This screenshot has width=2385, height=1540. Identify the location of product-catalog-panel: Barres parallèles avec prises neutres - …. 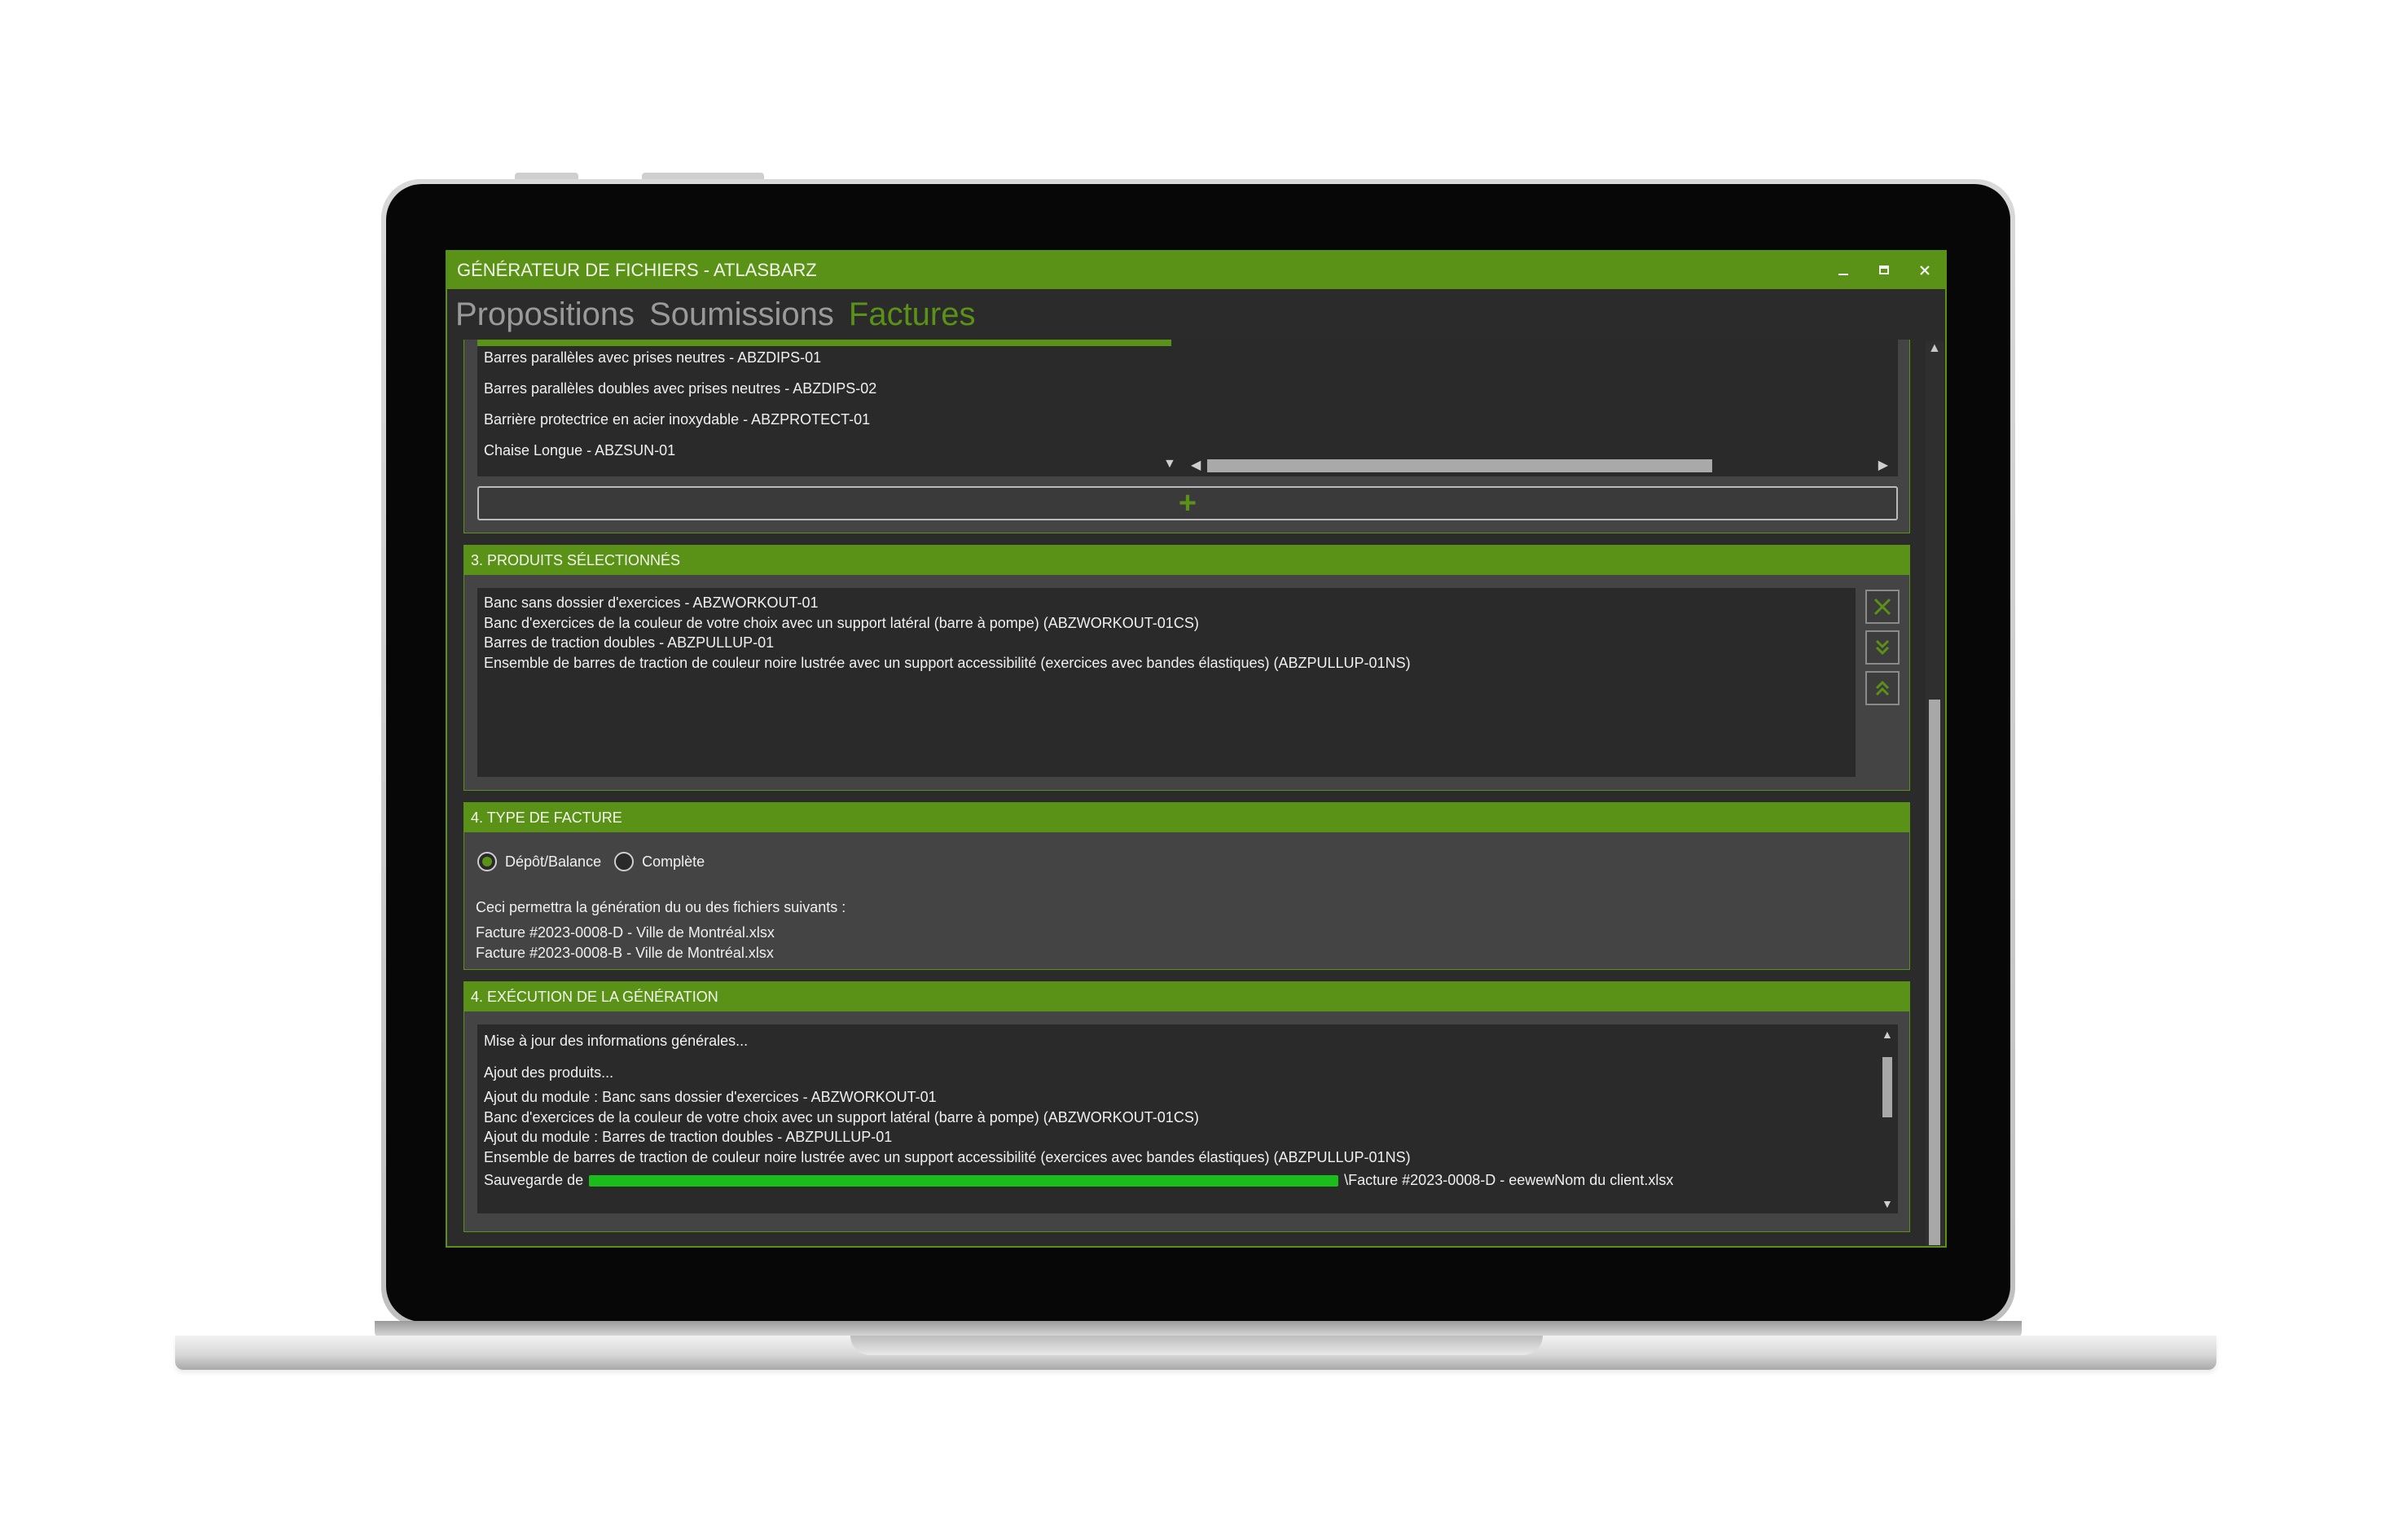
(1186, 436).